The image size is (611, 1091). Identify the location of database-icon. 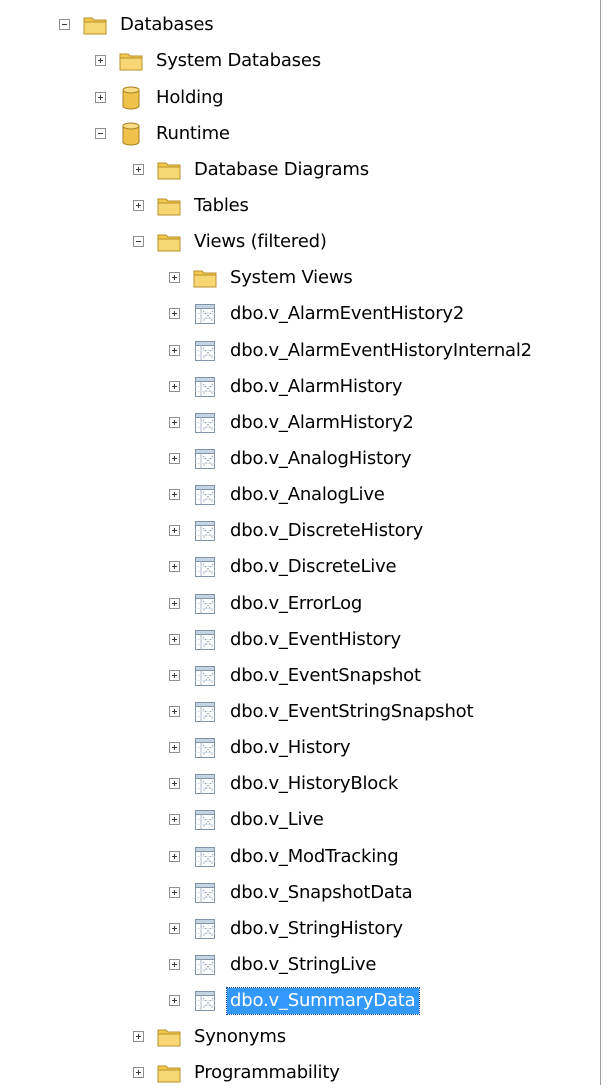
(131, 97).